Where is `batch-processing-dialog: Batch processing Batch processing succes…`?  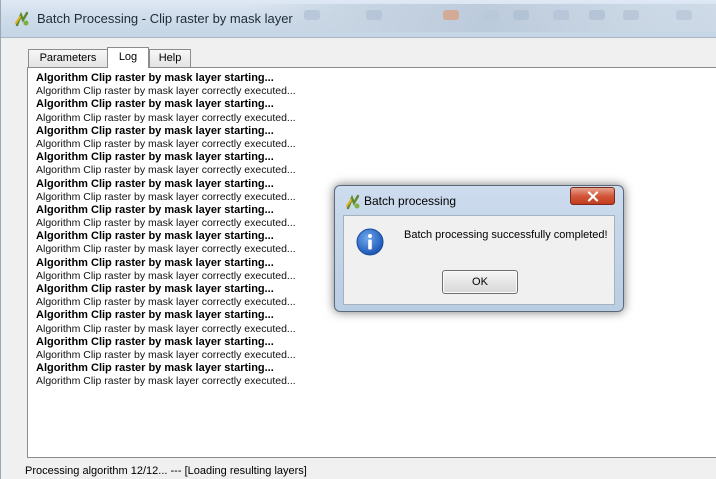 batch-processing-dialog: Batch processing Batch processing succes… is located at coordinates (479, 248).